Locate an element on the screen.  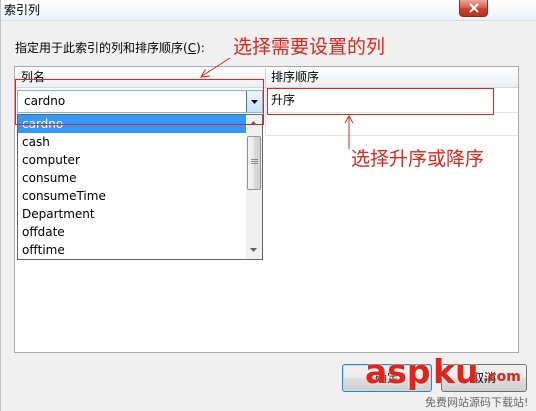
dropdown-item: consumeTime is located at coordinates (132, 196).